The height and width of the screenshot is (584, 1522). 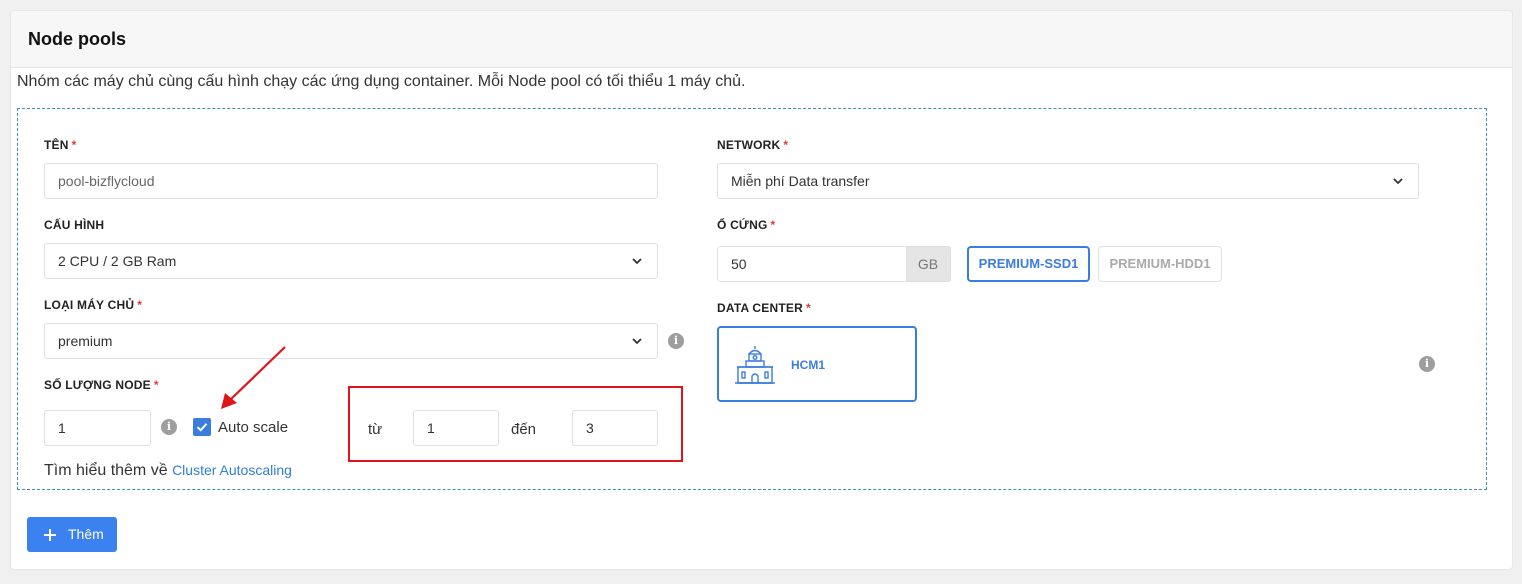 What do you see at coordinates (739, 264) in the screenshot?
I see `disk-size-value: 50` at bounding box center [739, 264].